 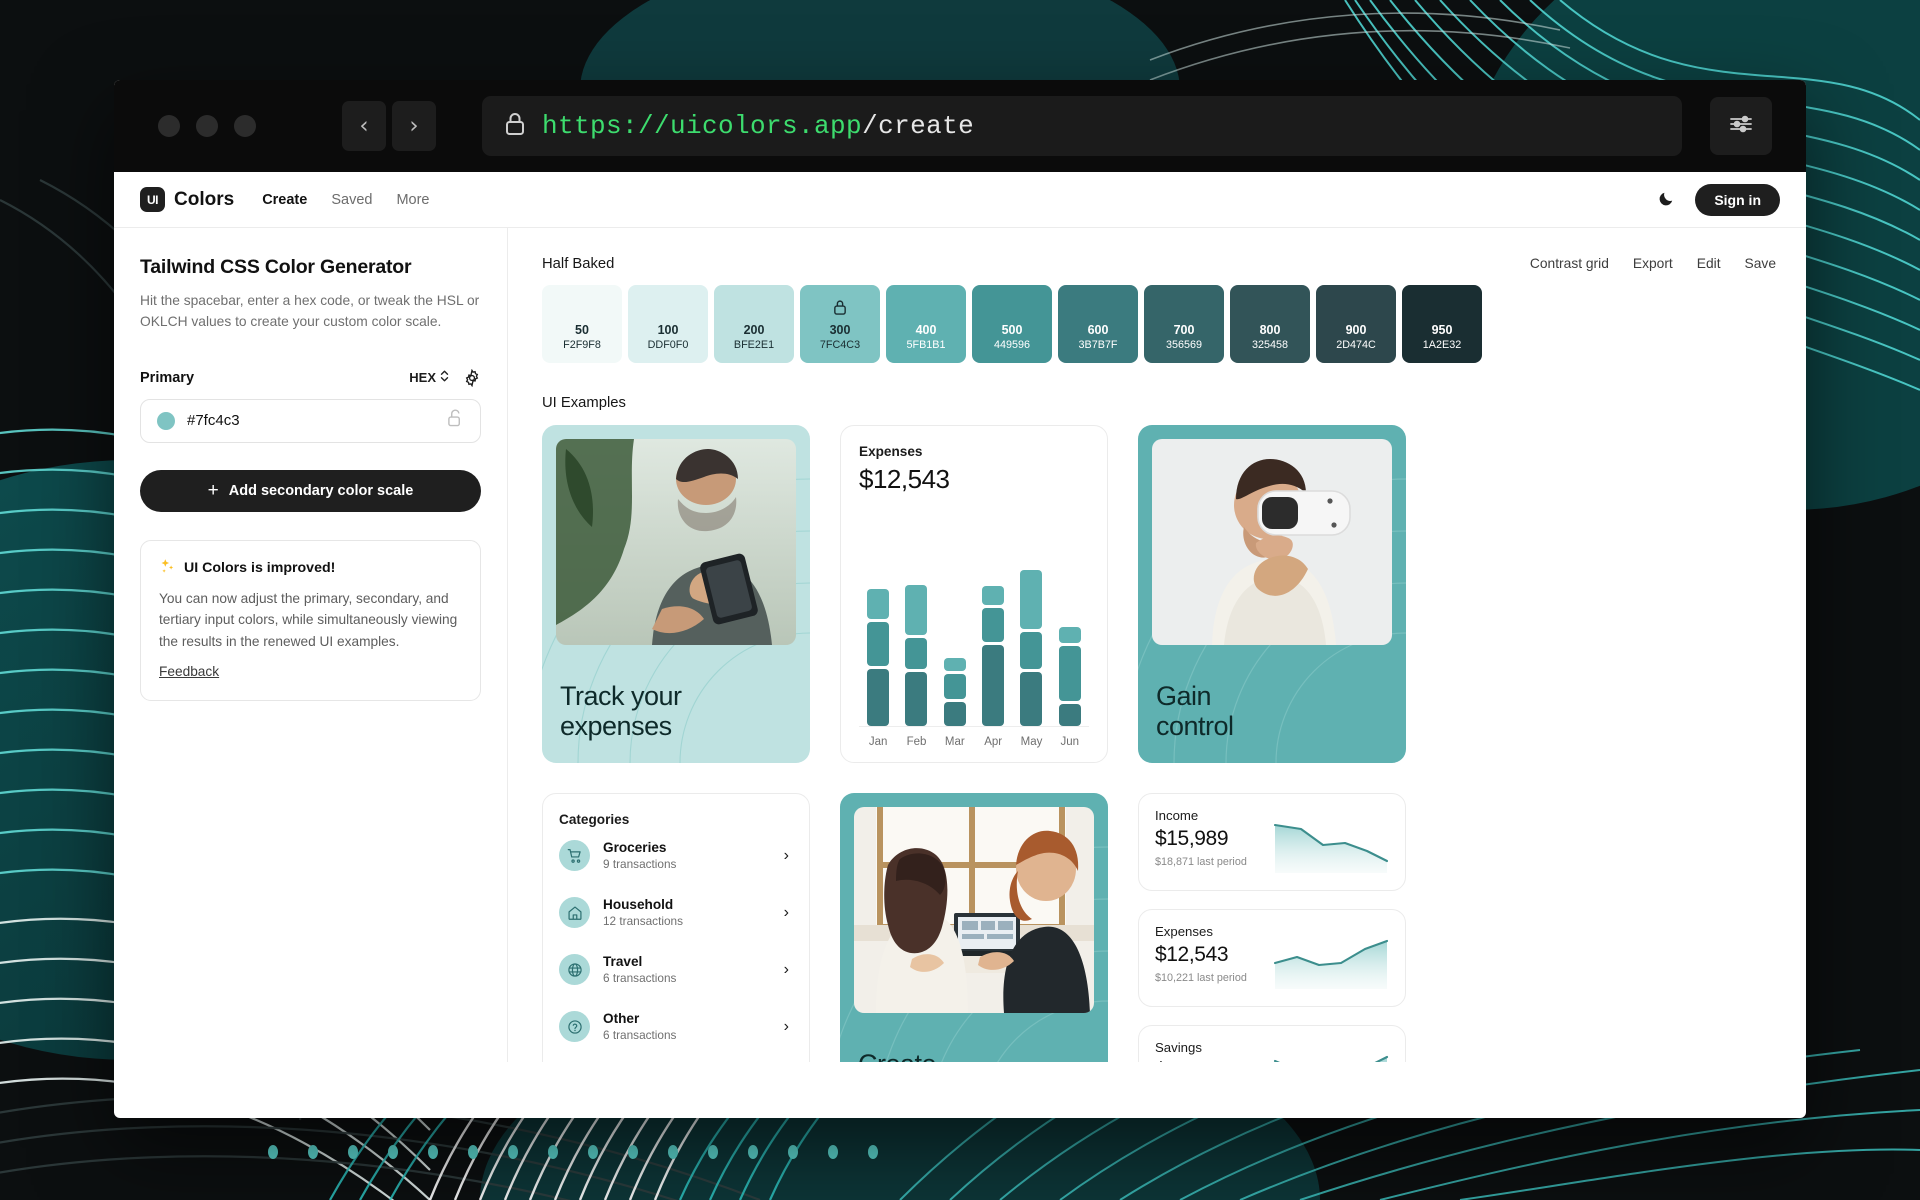 I want to click on swatch-step: 800, so click(x=1270, y=329).